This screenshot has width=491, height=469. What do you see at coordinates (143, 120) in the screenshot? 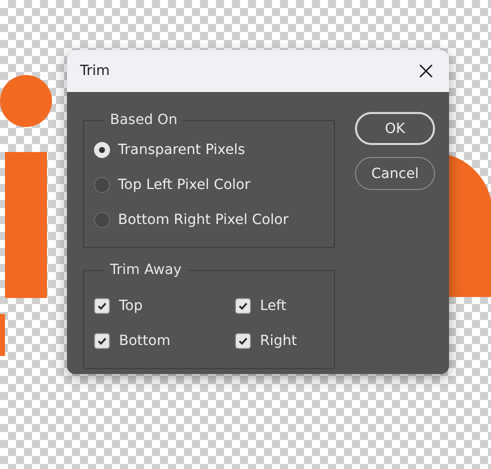
I see `group-title: Based On` at bounding box center [143, 120].